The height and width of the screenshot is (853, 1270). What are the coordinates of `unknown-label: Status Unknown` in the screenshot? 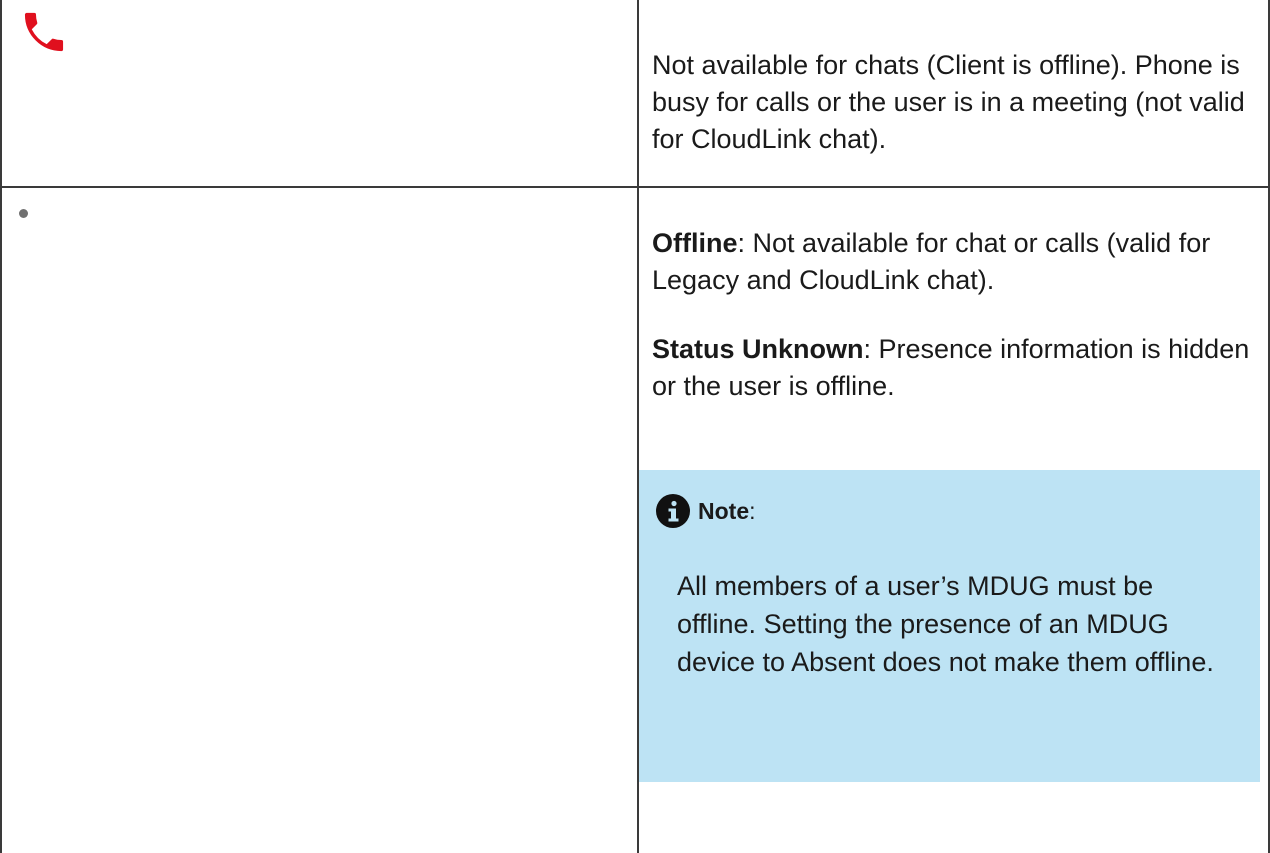 It's located at (758, 349).